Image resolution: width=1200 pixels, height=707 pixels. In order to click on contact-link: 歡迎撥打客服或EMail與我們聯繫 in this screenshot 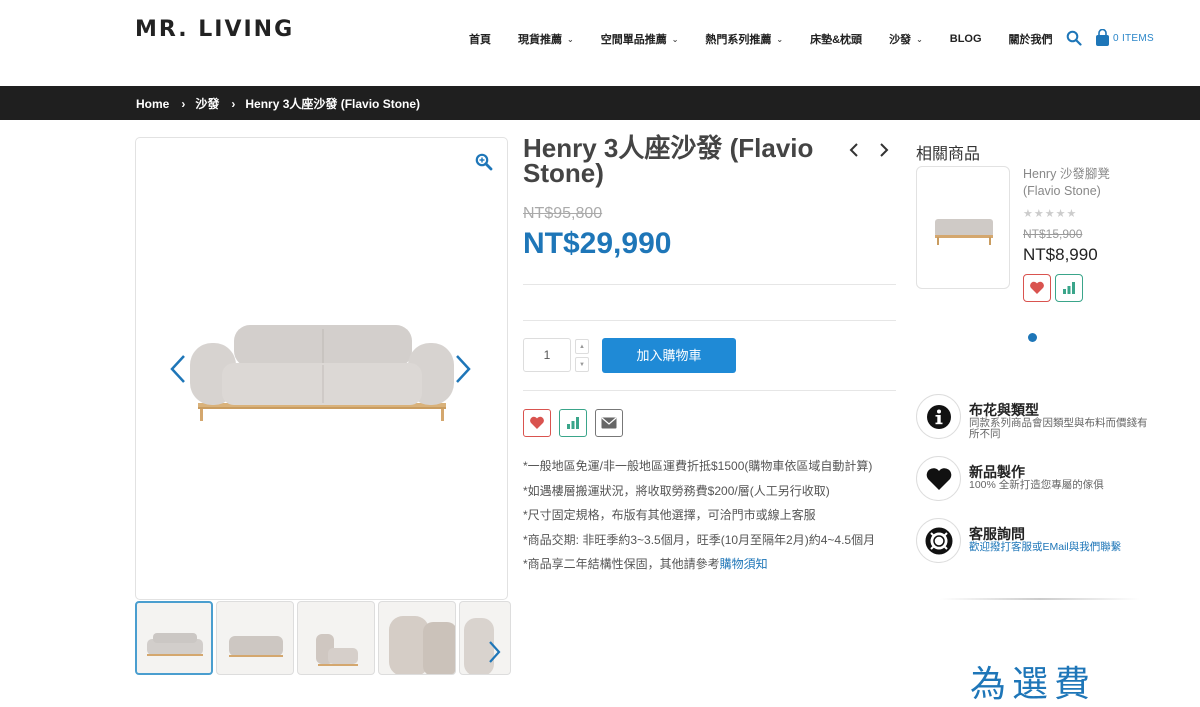, I will do `click(1059, 547)`.